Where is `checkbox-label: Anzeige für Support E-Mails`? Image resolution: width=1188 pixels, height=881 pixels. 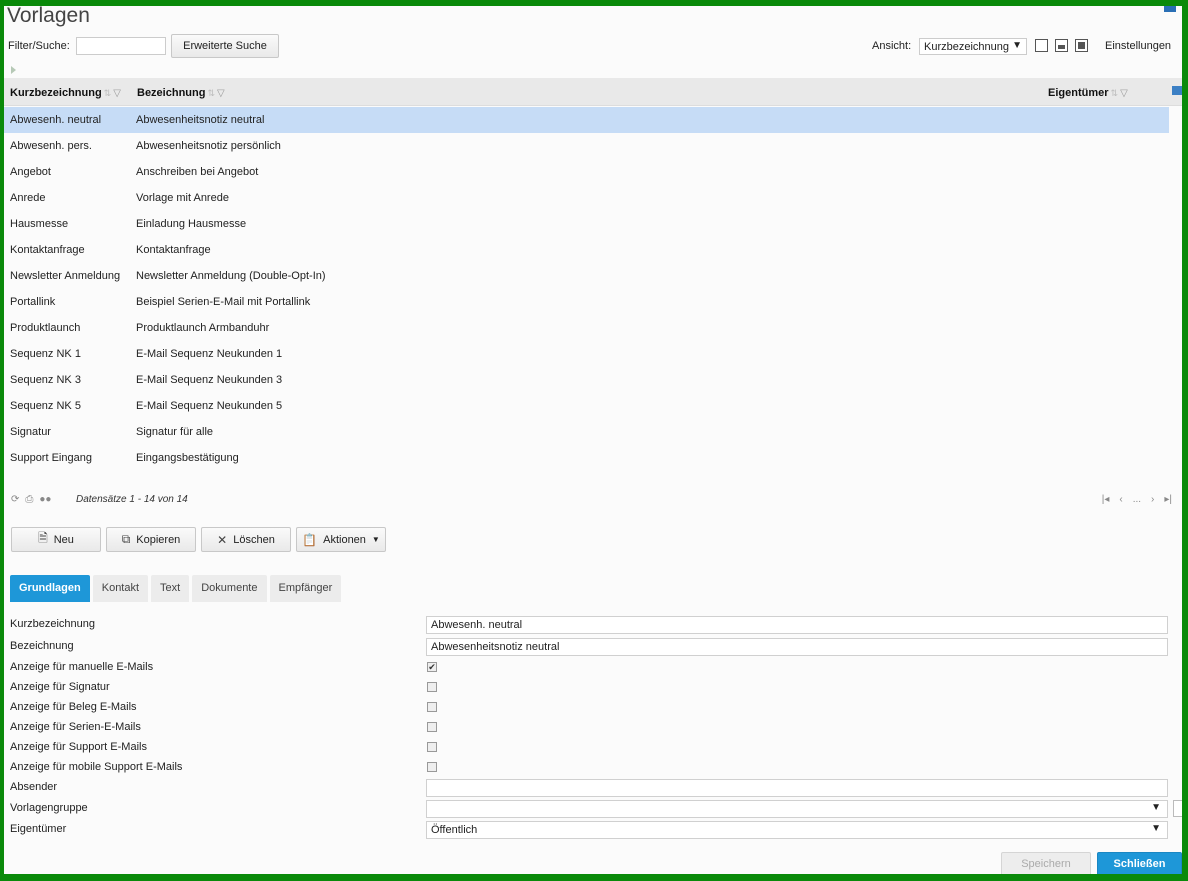
checkbox-label: Anzeige für Support E-Mails is located at coordinates (78, 747).